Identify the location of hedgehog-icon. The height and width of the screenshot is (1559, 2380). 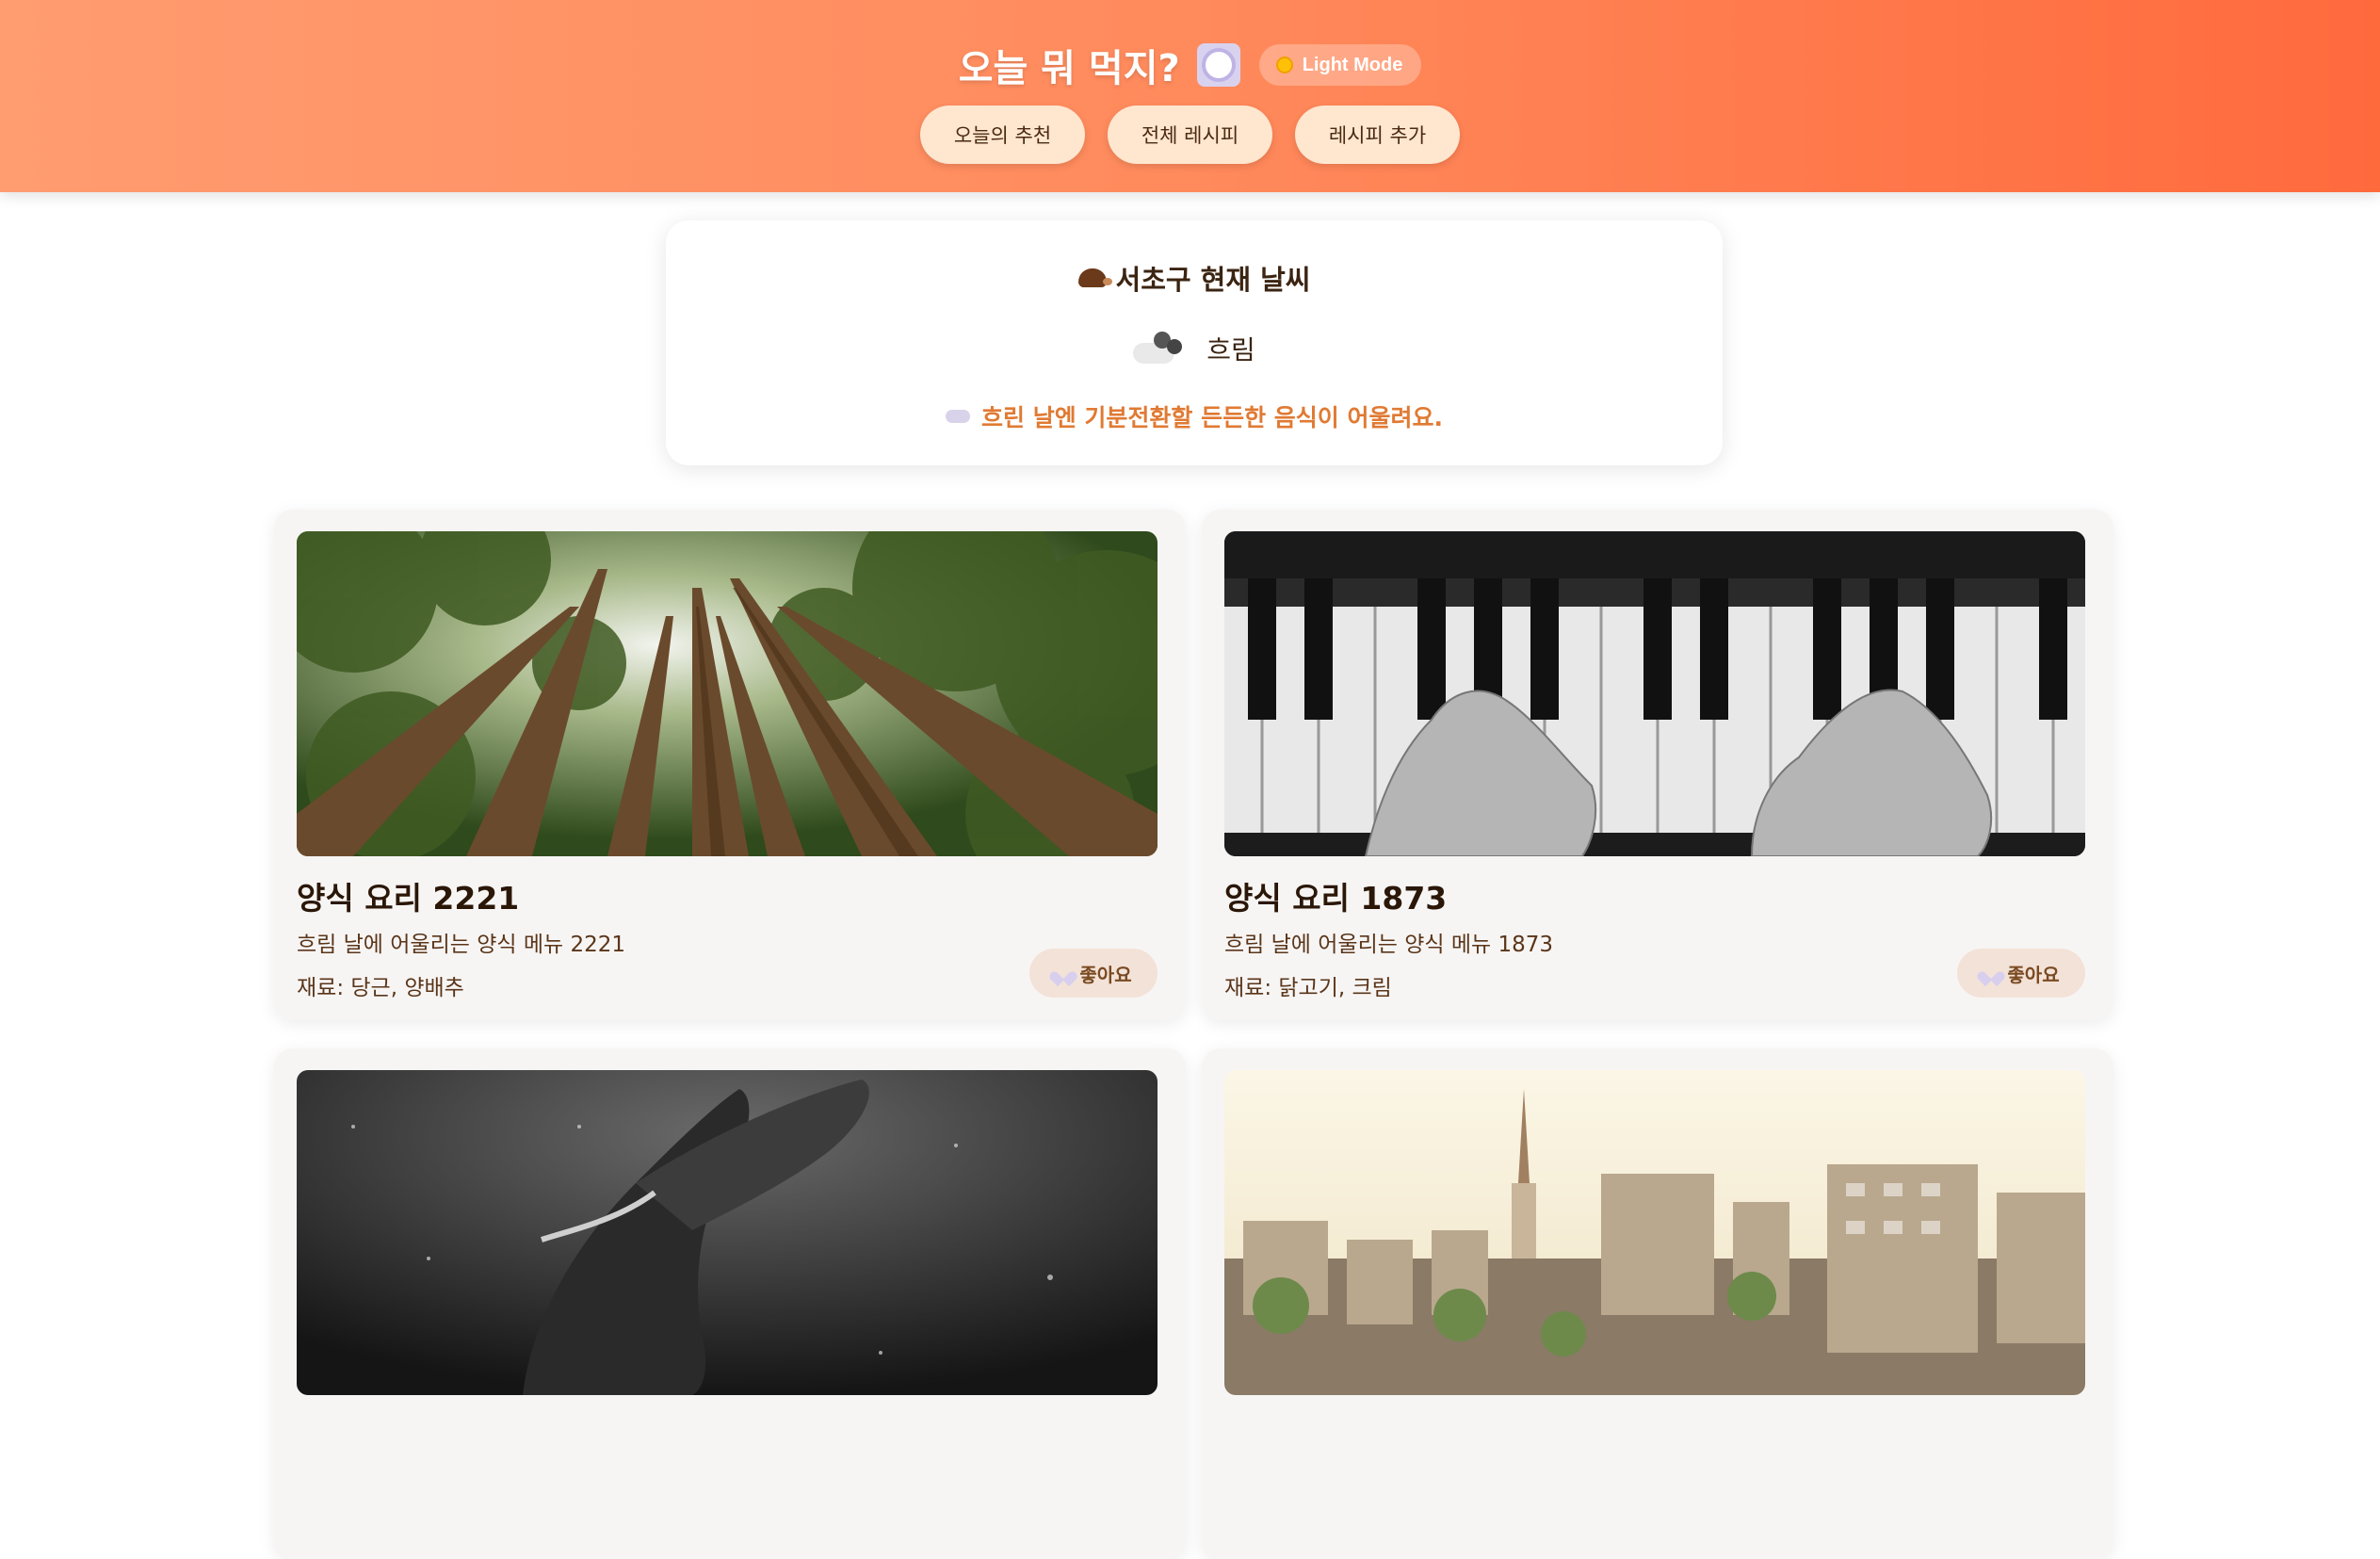
(1094, 278).